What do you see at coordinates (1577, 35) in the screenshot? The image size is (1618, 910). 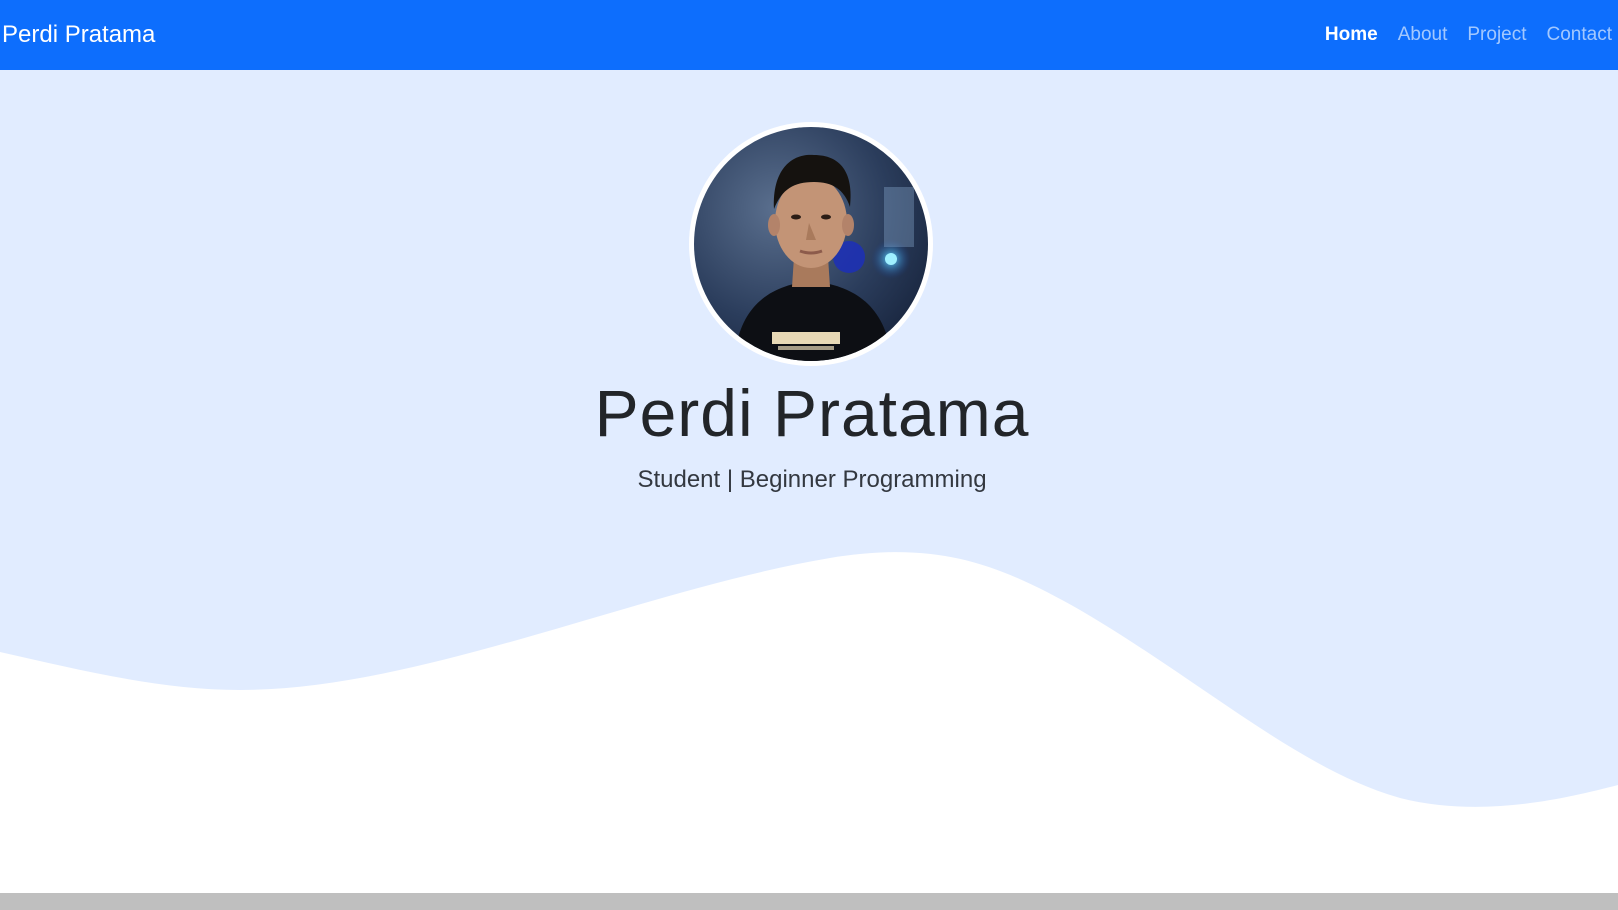 I see `nav-link-contact: Contact` at bounding box center [1577, 35].